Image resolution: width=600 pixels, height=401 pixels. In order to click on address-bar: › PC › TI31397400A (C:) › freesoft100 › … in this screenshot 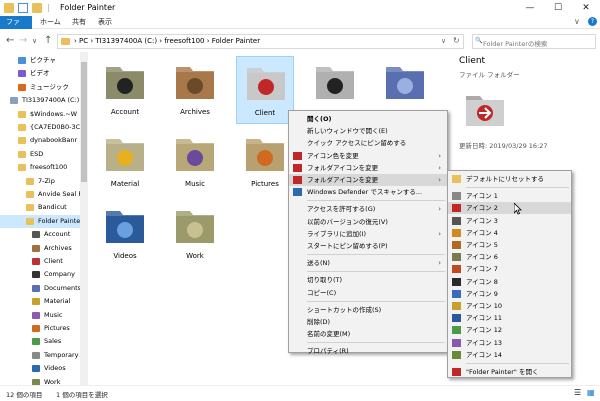, I will do `click(260, 41)`.